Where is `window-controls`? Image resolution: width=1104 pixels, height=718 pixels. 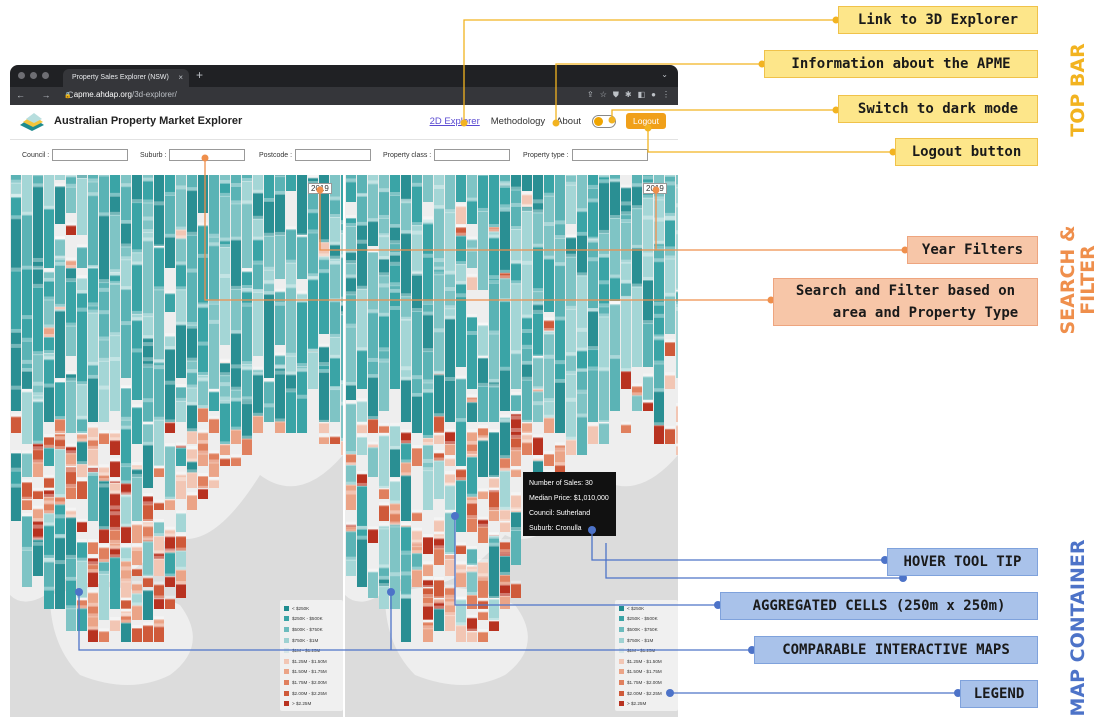 window-controls is located at coordinates (33, 75).